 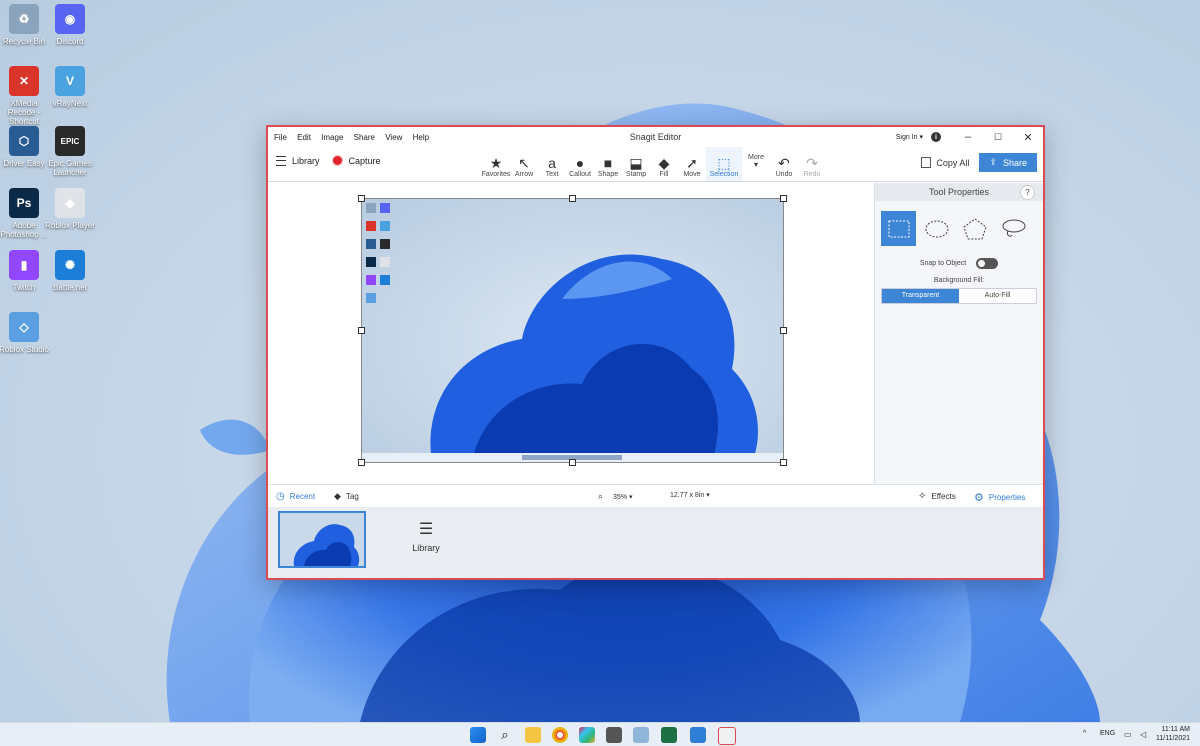 I want to click on magic-wand-icon: ✧, so click(x=922, y=496).